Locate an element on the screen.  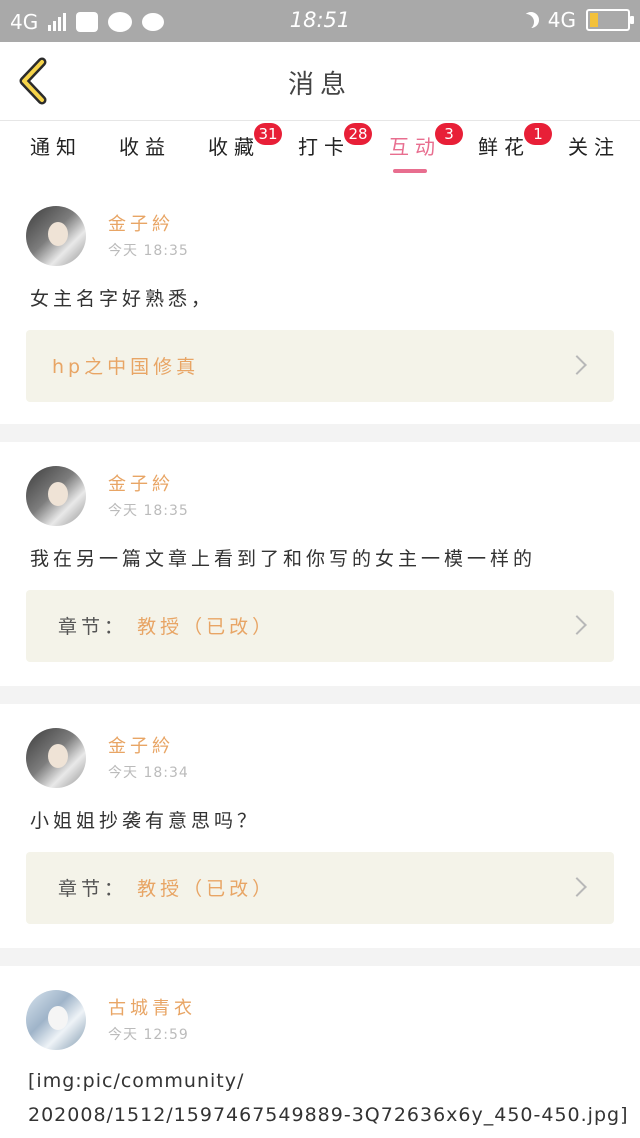
tab-notice: 通知 is located at coordinates (56, 145).